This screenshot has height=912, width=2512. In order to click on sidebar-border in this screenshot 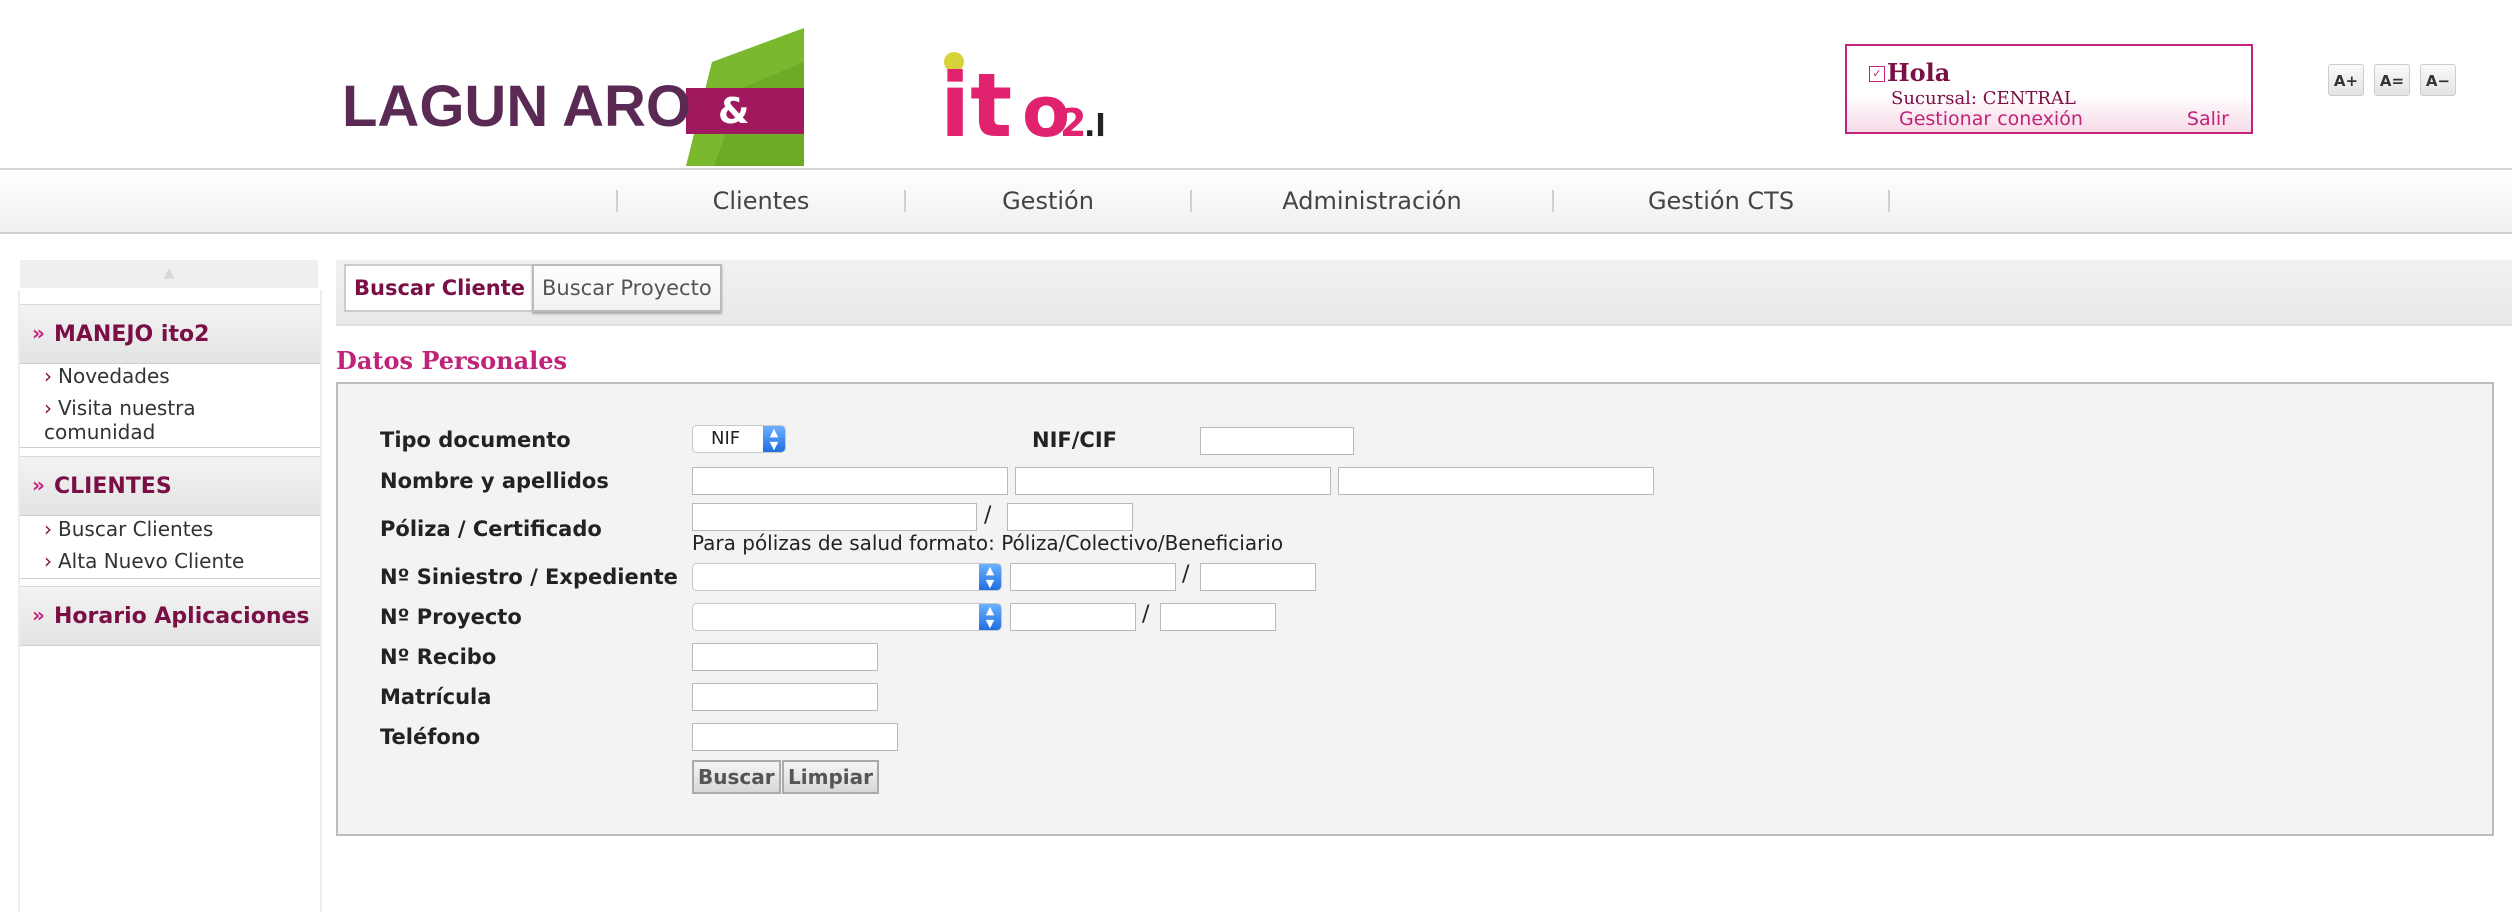, I will do `click(321, 601)`.